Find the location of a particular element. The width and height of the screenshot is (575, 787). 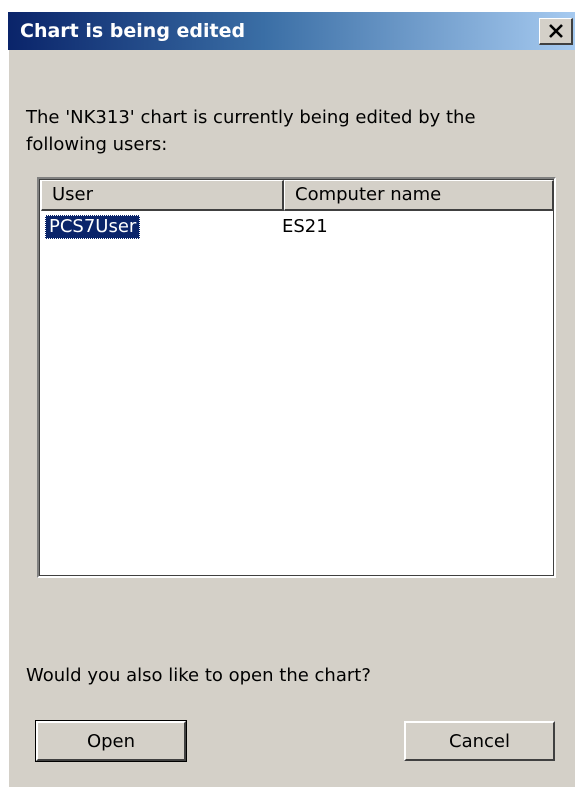

column-header-user: User is located at coordinates (162, 195).